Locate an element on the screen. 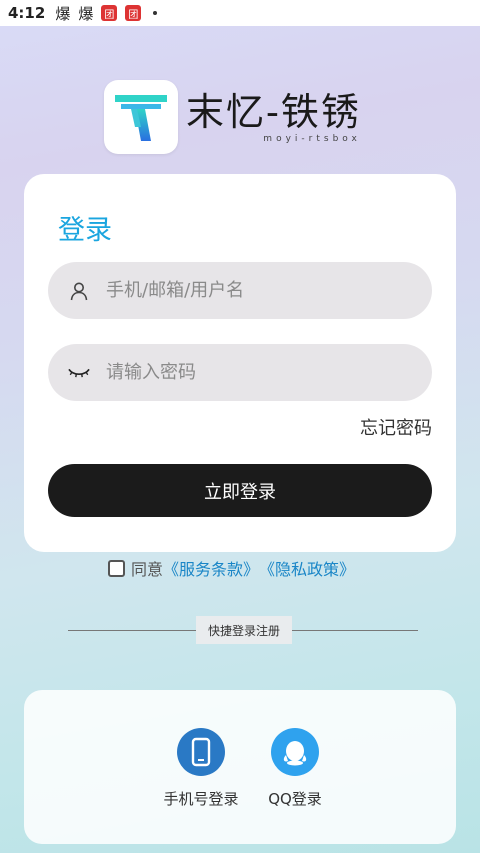 The width and height of the screenshot is (480, 853). privacy-link: 《隐私政策》 is located at coordinates (307, 568).